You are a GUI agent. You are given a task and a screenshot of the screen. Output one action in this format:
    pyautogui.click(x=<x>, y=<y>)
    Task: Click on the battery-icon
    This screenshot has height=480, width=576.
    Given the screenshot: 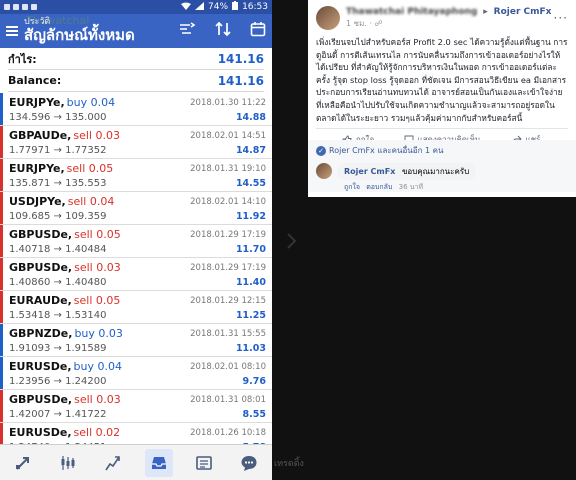 What is the action you would take?
    pyautogui.click(x=235, y=7)
    